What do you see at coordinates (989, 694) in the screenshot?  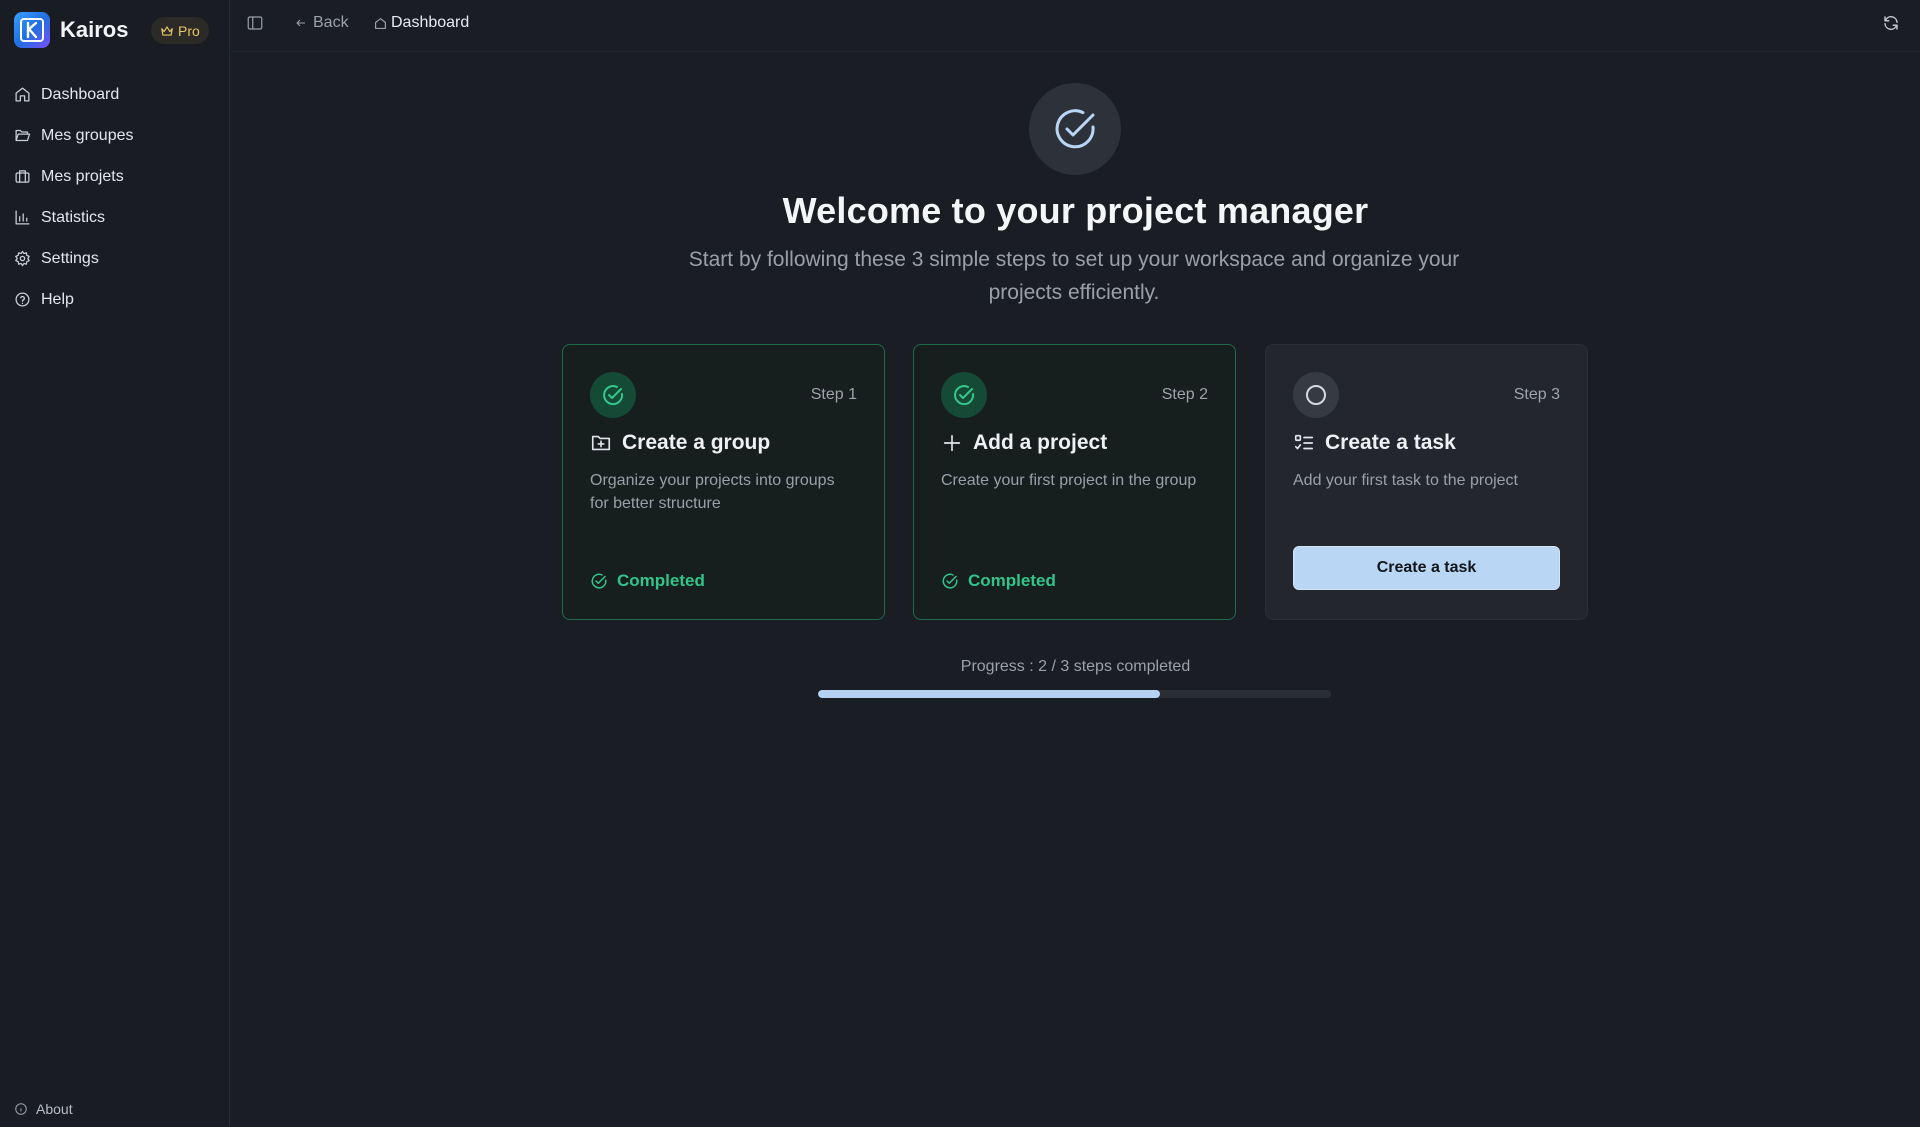 I see `progress-bar-fill` at bounding box center [989, 694].